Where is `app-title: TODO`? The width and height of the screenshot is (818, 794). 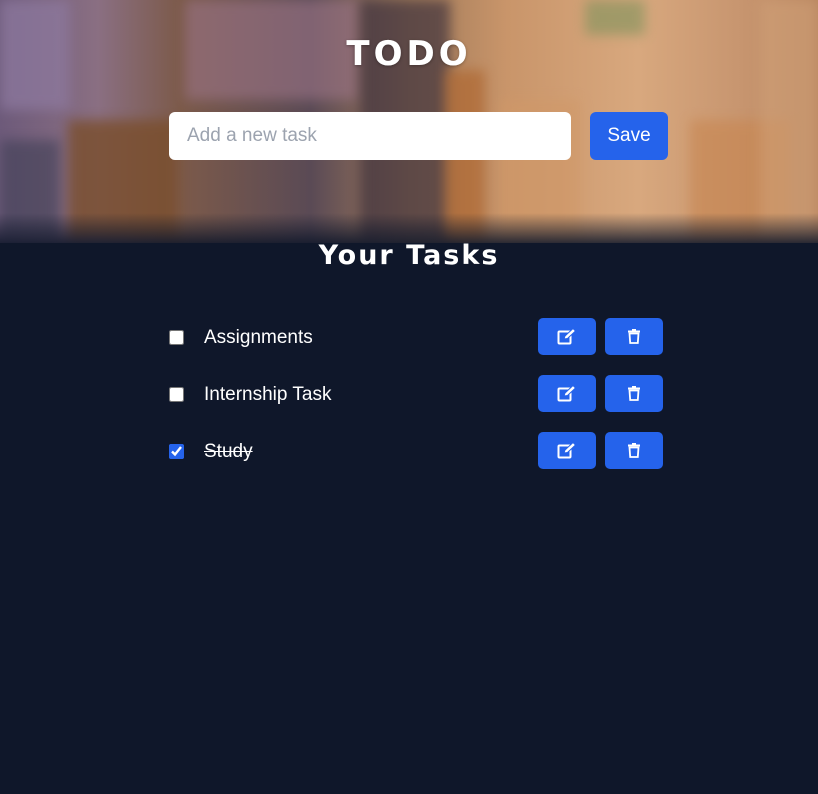
app-title: TODO is located at coordinates (409, 54).